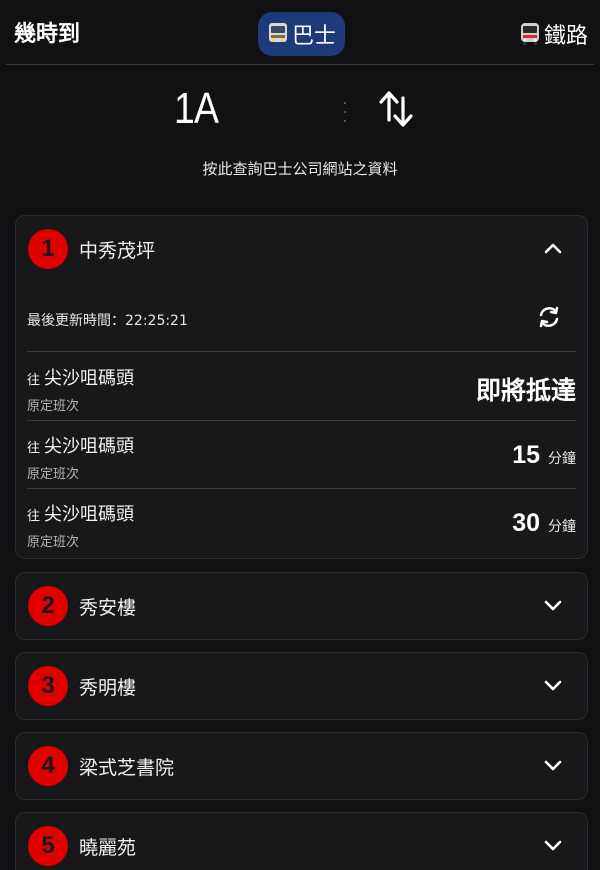 The image size is (600, 870). What do you see at coordinates (553, 248) in the screenshot?
I see `chevron-up-icon` at bounding box center [553, 248].